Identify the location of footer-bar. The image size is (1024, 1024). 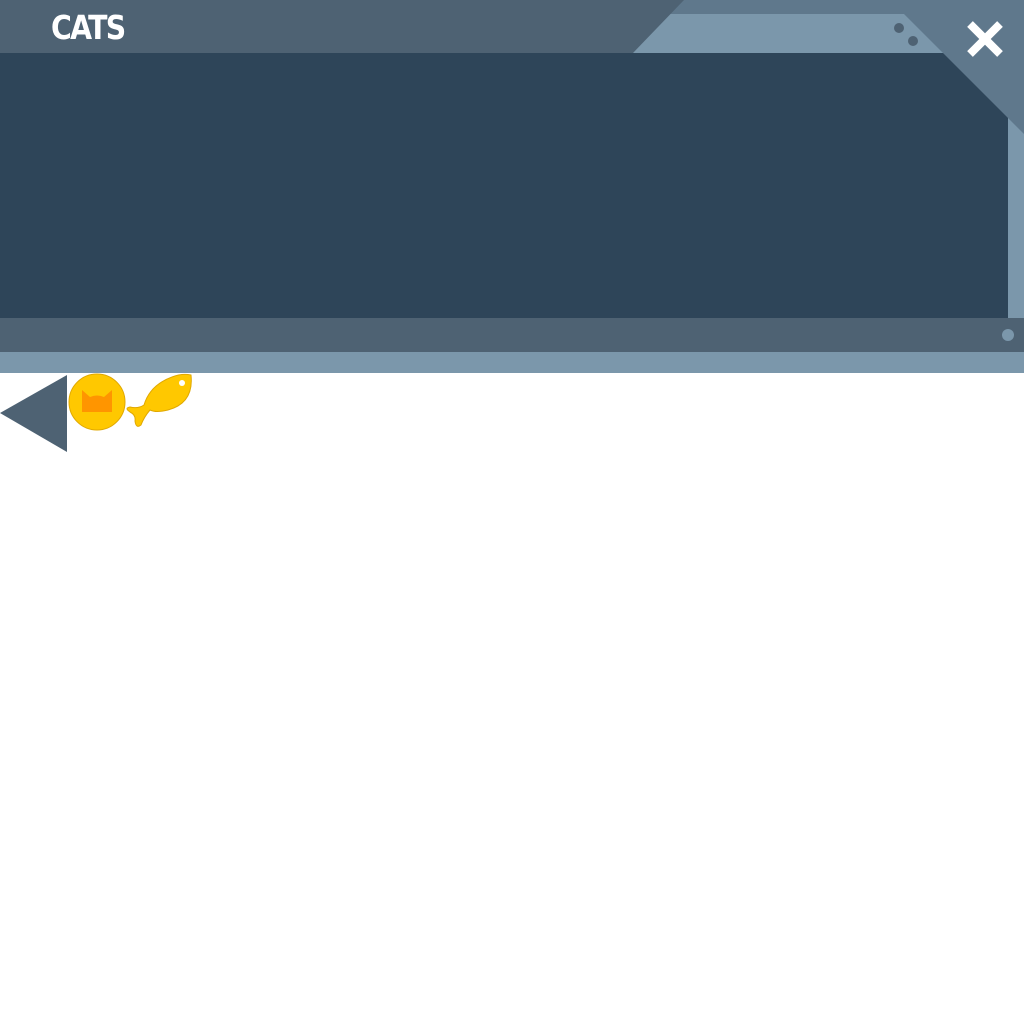
(512, 335).